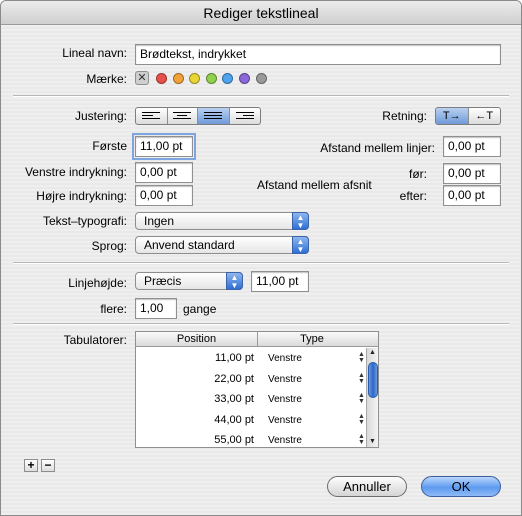 This screenshot has width=522, height=516. Describe the element at coordinates (472, 146) in the screenshot. I see `line-spacing-field: 0,00 pt` at that location.